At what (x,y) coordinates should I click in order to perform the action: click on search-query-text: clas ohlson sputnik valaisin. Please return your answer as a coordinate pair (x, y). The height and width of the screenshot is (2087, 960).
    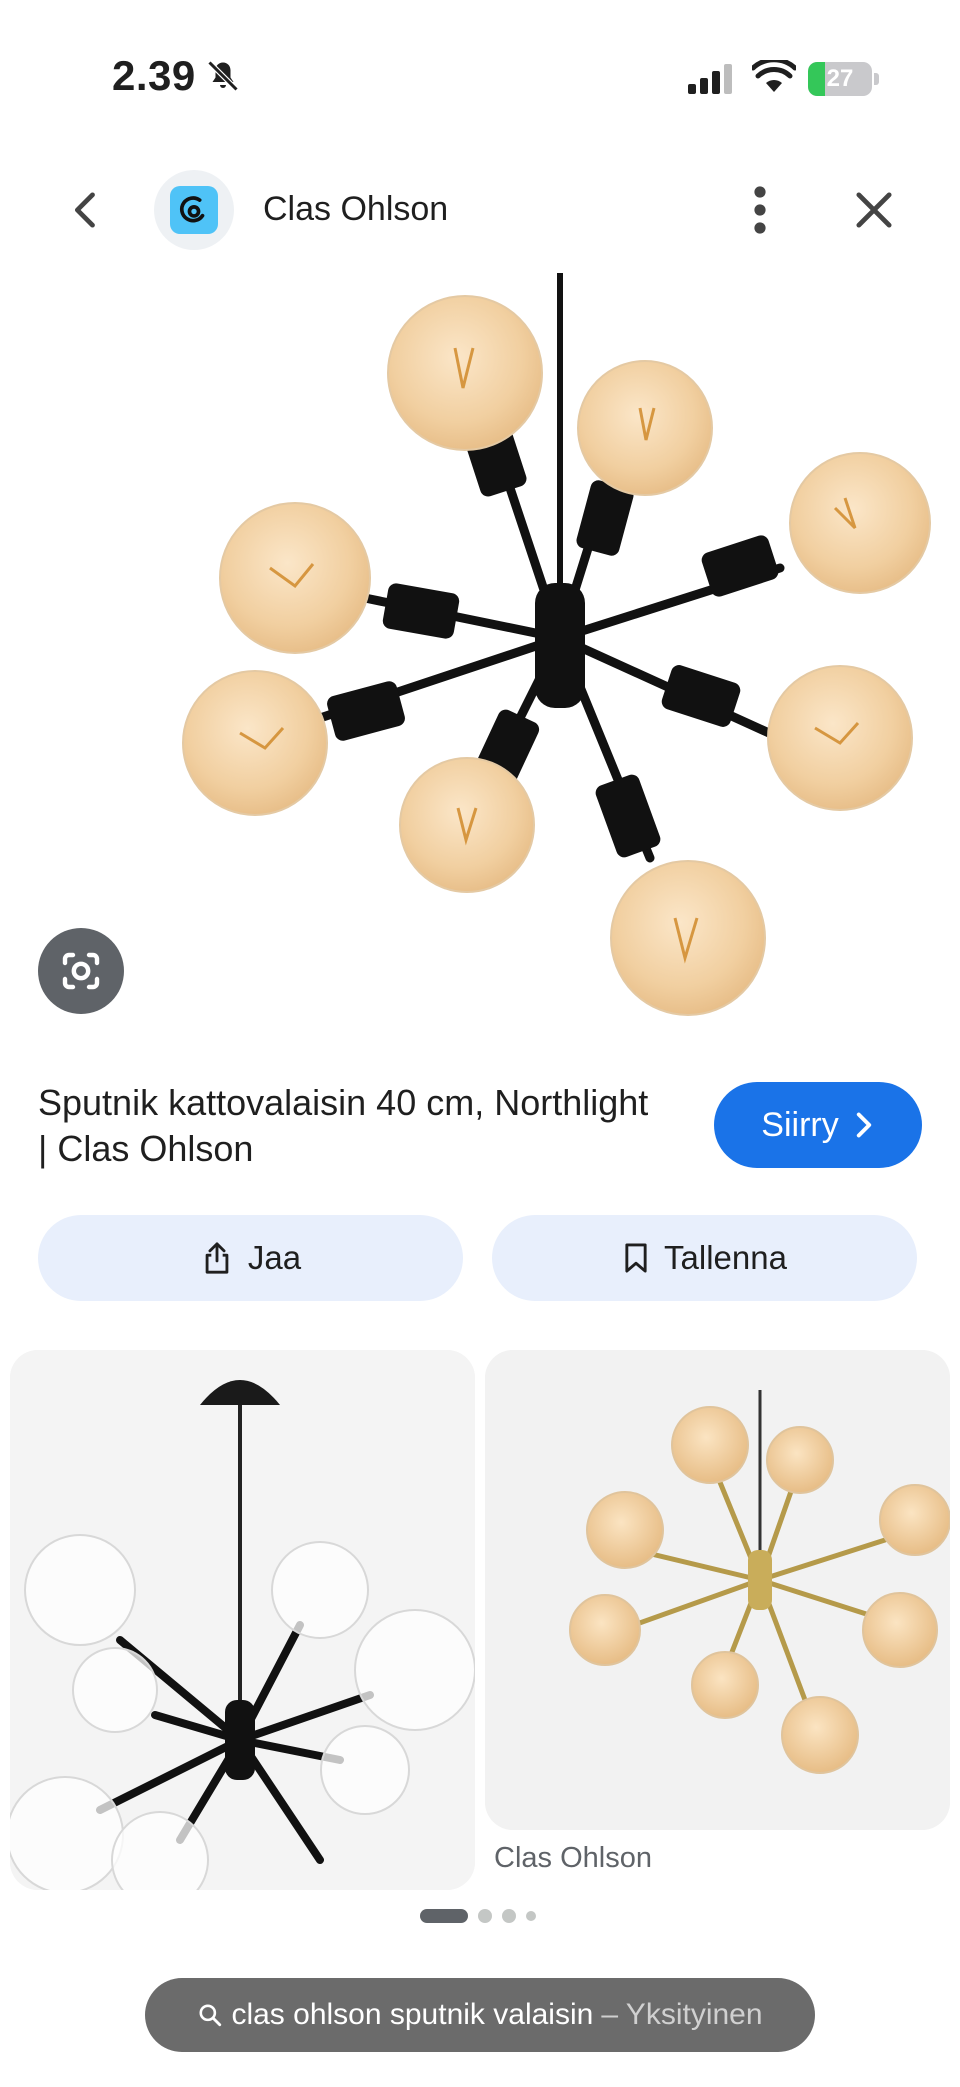
    Looking at the image, I should click on (412, 2014).